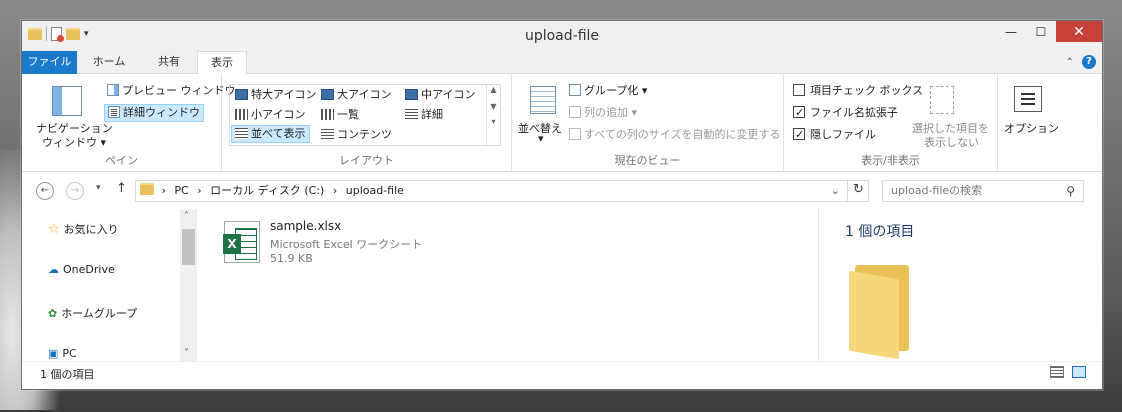  What do you see at coordinates (1070, 191) in the screenshot?
I see `search-icon: ⚲` at bounding box center [1070, 191].